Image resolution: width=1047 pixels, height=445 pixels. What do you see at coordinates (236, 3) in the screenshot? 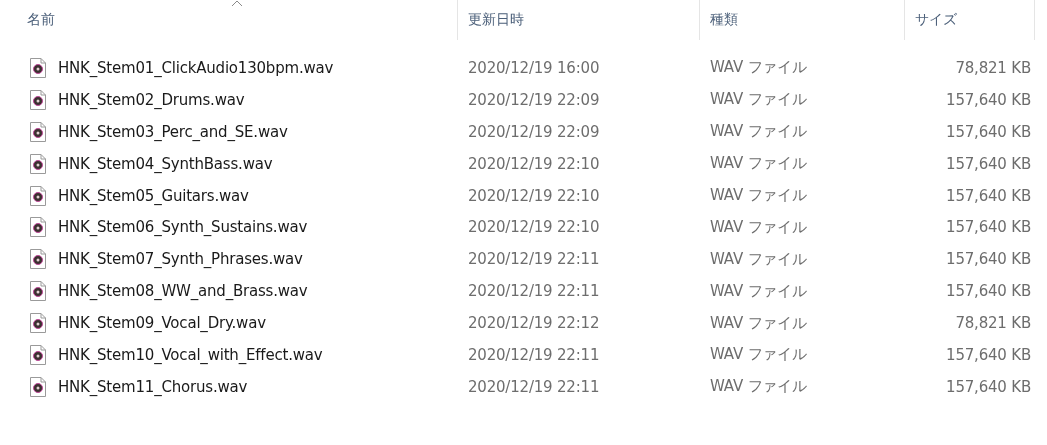
I see `sort-caret-icon` at bounding box center [236, 3].